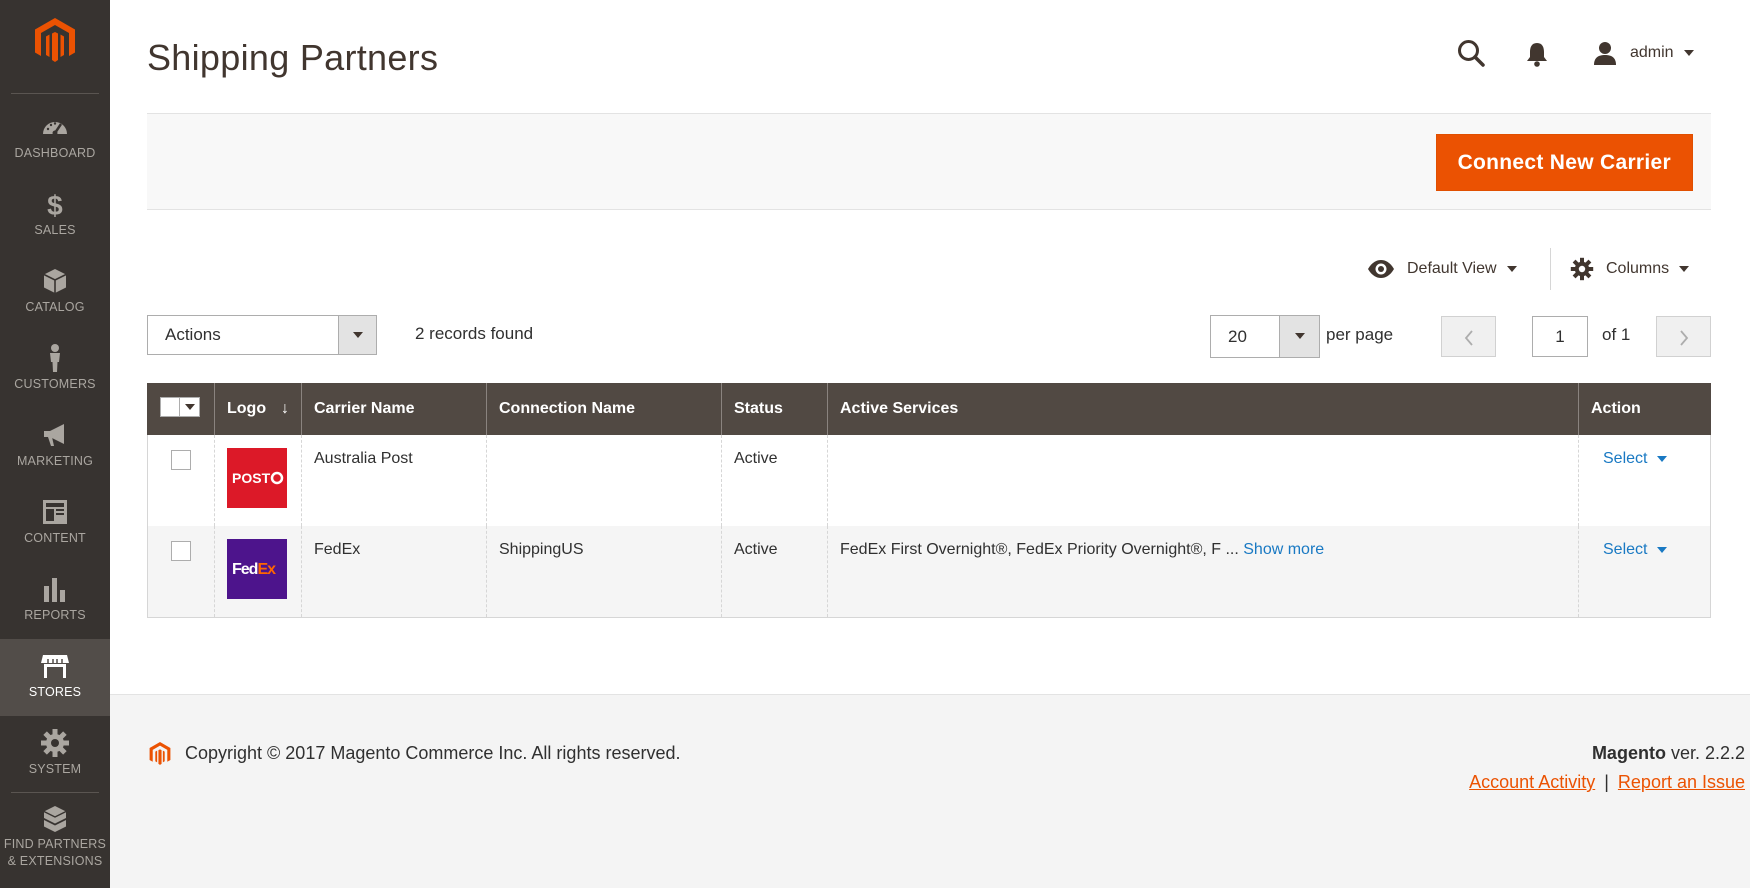 The image size is (1750, 888). What do you see at coordinates (55, 292) in the screenshot?
I see `sidebar-item-catalog: CATALOG` at bounding box center [55, 292].